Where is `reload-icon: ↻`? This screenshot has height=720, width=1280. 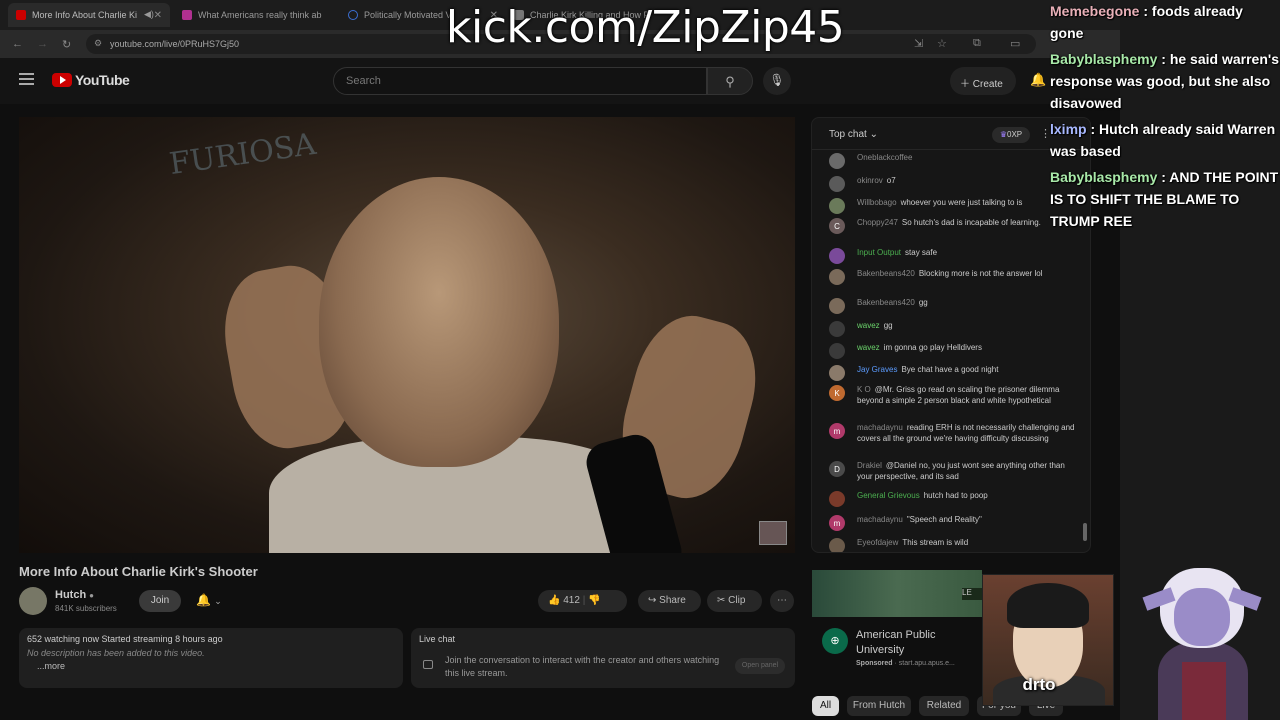 reload-icon: ↻ is located at coordinates (66, 44).